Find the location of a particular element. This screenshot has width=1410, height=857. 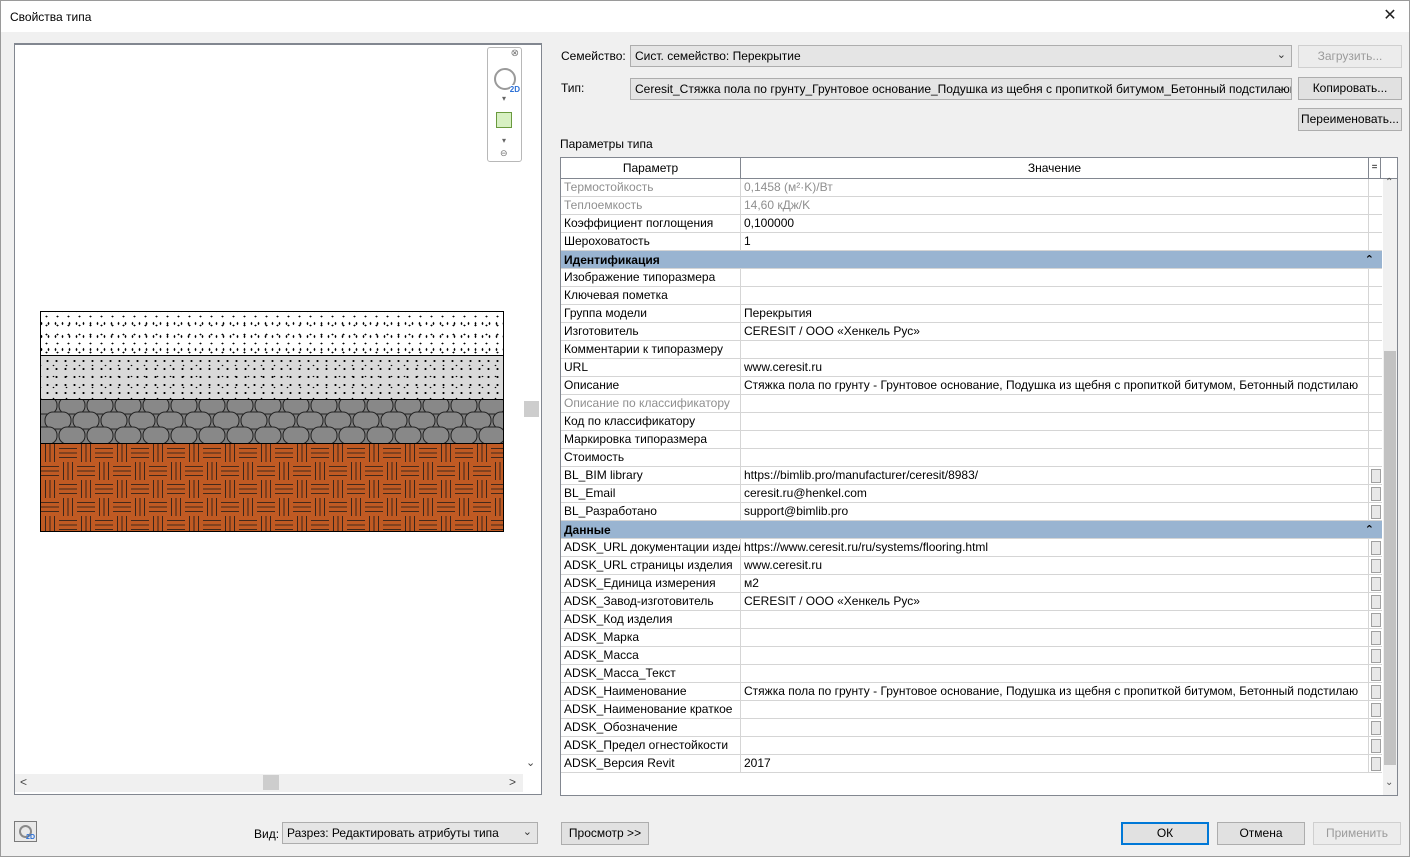

parameter-row: Группа модели Перекрытия is located at coordinates (971, 314).